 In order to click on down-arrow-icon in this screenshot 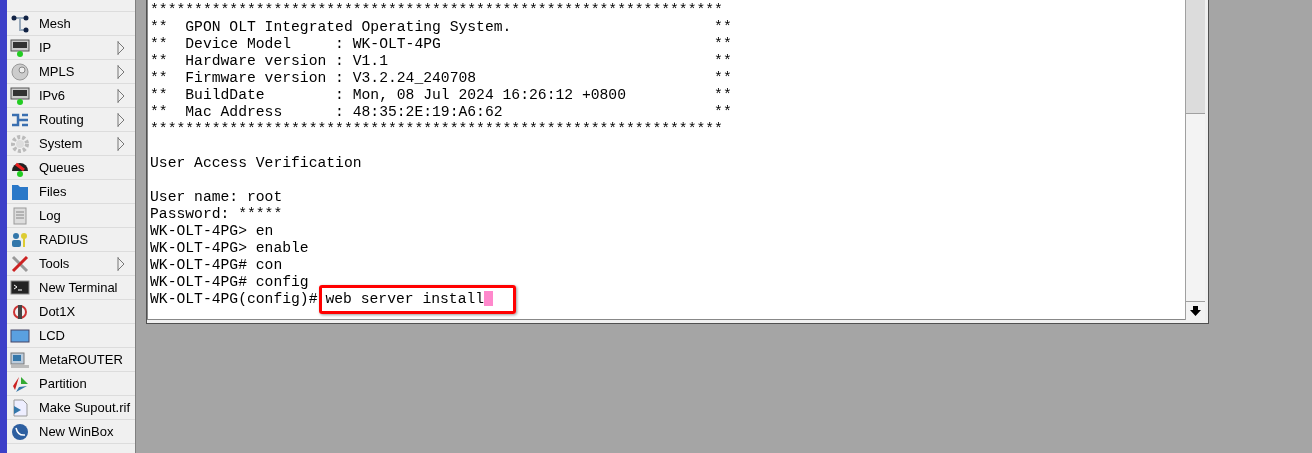, I will do `click(1195, 311)`.